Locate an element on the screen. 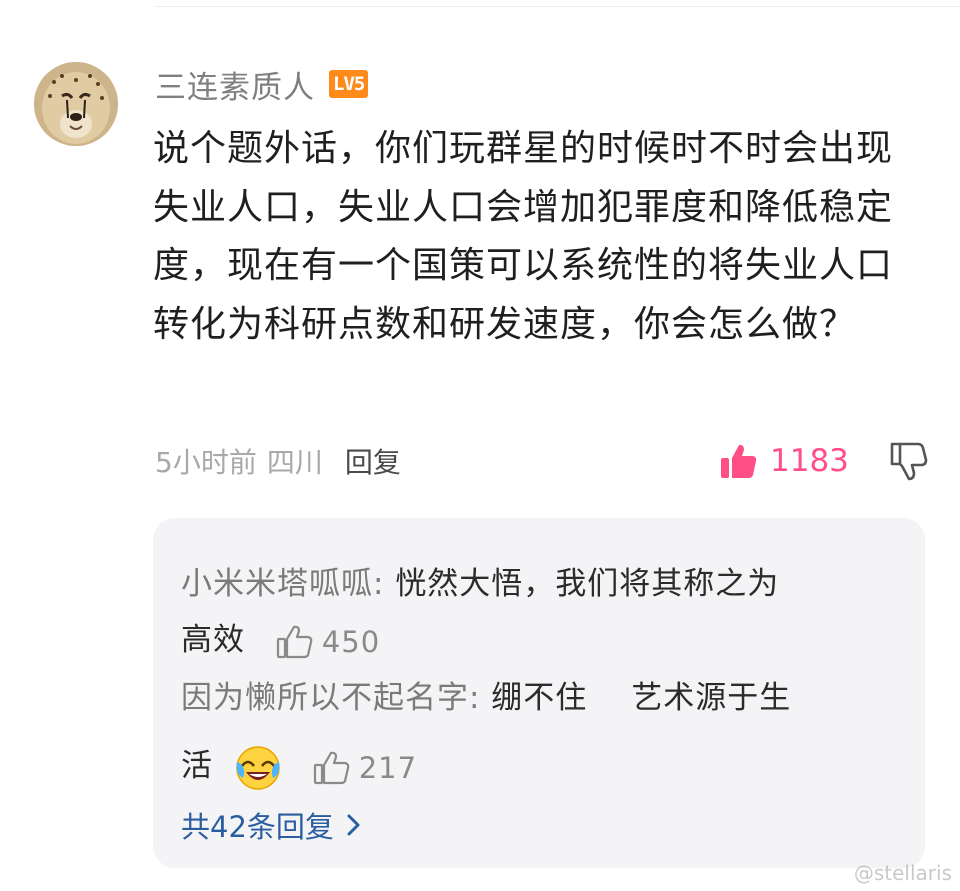 This screenshot has height=891, width=960. reply-like-button: 217 is located at coordinates (365, 768).